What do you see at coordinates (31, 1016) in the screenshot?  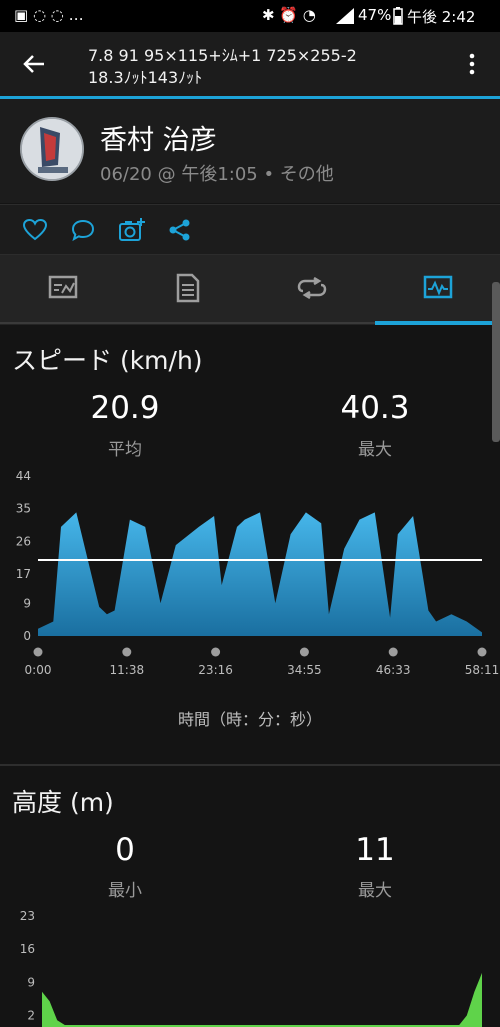 I see `elevation-y-tick-label: 2` at bounding box center [31, 1016].